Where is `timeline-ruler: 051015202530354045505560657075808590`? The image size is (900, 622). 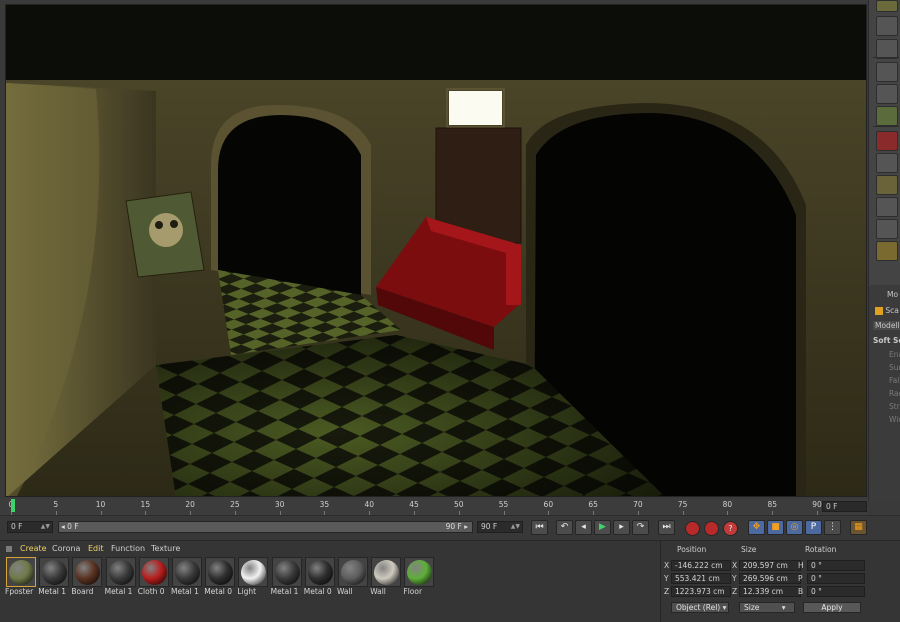
timeline-ruler: 051015202530354045505560657075808590 is located at coordinates (415, 506).